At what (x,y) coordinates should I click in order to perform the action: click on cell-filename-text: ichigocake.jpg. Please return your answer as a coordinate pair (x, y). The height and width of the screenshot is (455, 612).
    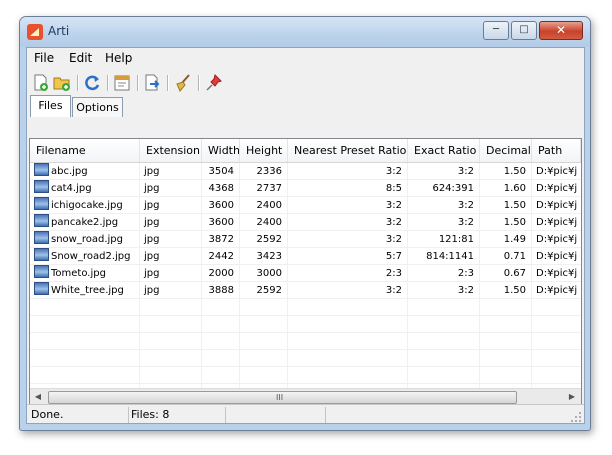
    Looking at the image, I should click on (87, 205).